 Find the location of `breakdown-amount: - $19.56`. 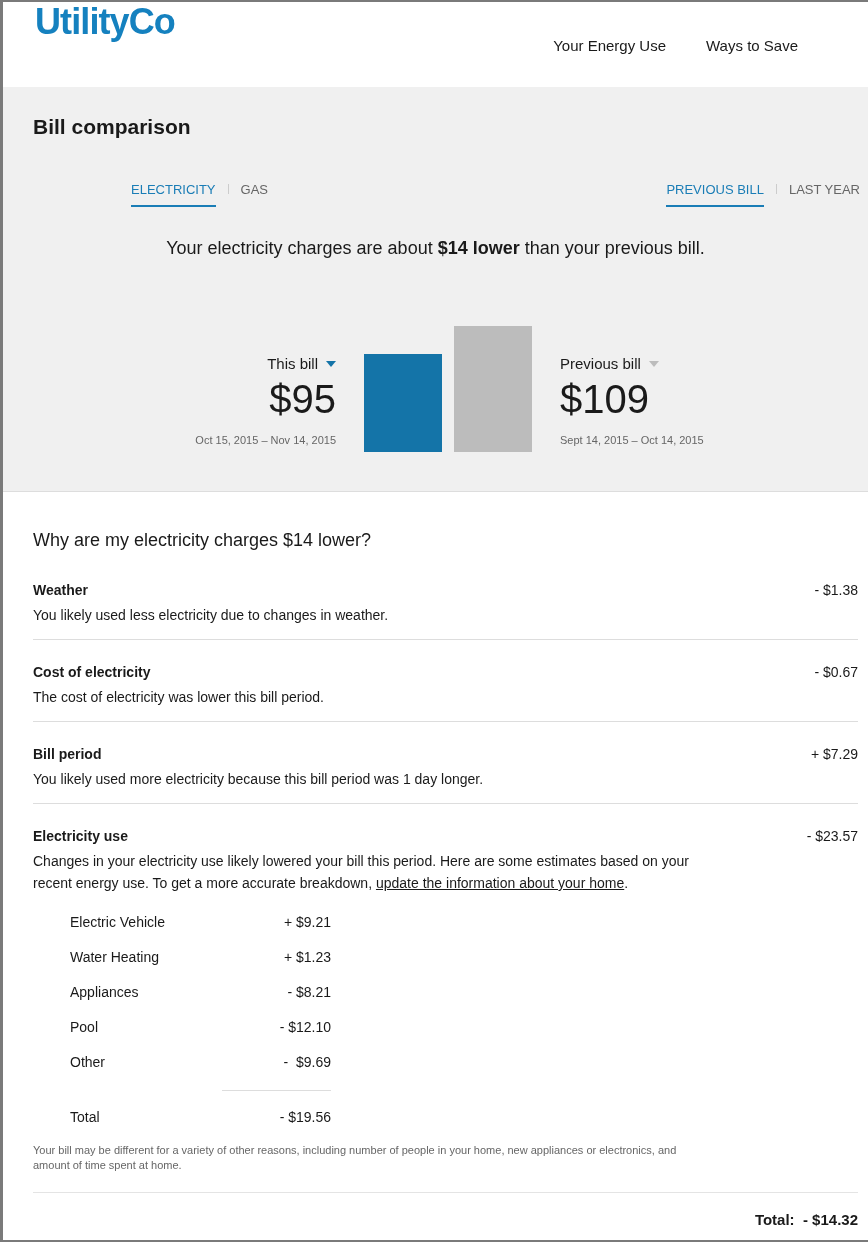

breakdown-amount: - $19.56 is located at coordinates (304, 1117).